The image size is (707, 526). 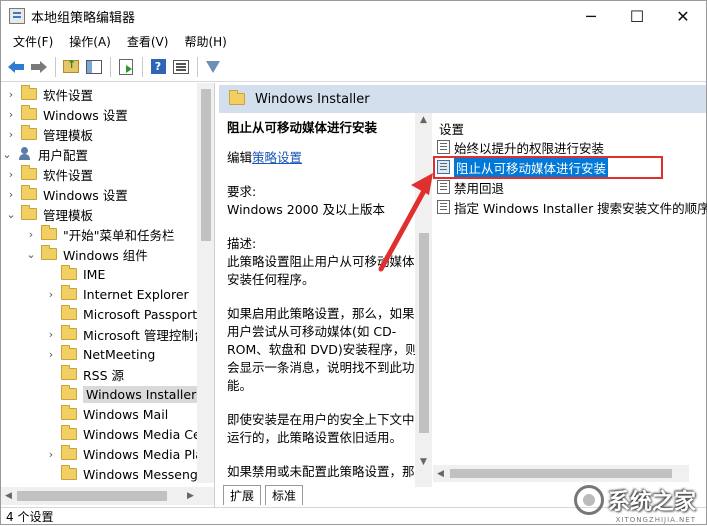 What do you see at coordinates (580, 208) in the screenshot?
I see `setting-label: 指定 Windows Installer 搜索安装文件的顺序` at bounding box center [580, 208].